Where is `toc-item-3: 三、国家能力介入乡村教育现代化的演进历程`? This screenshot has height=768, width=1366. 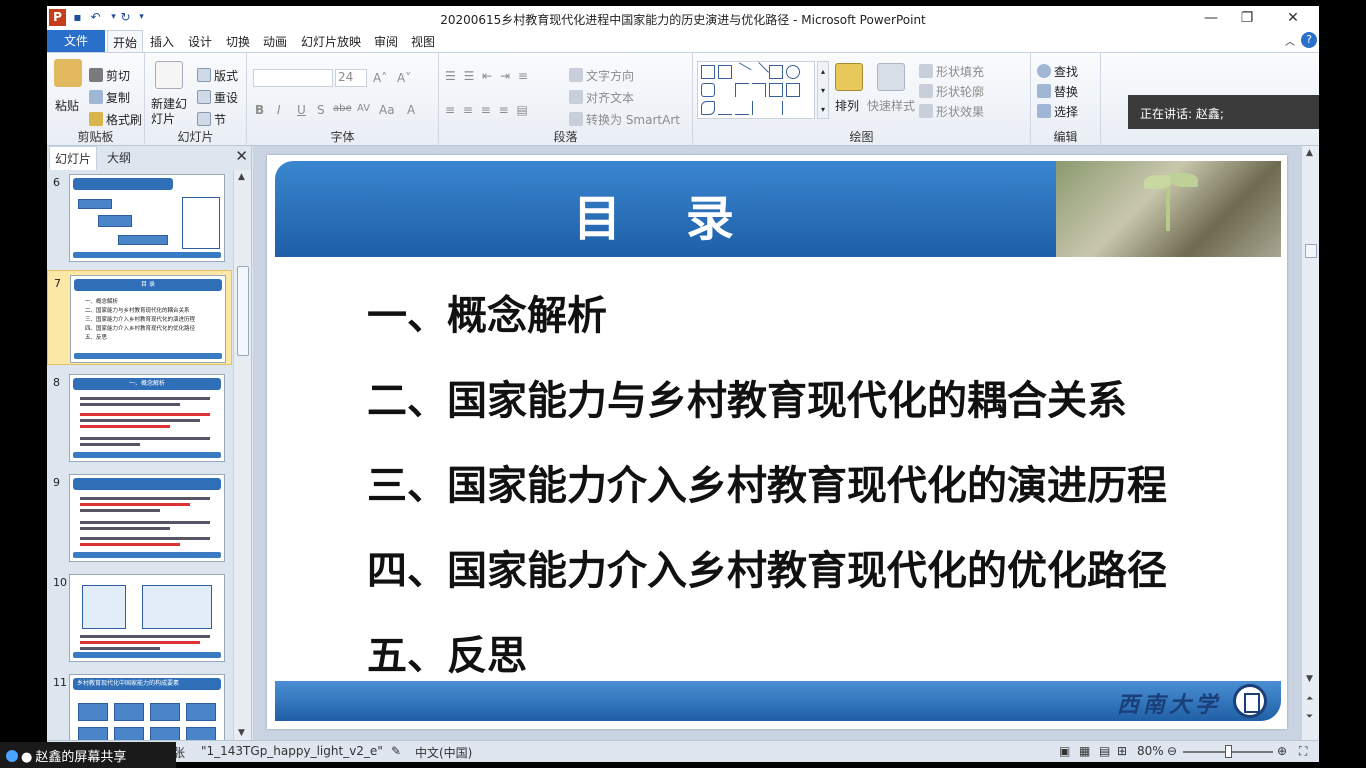
toc-item-3: 三、国家能力介入乡村教育现代化的演进历程 is located at coordinates (767, 482).